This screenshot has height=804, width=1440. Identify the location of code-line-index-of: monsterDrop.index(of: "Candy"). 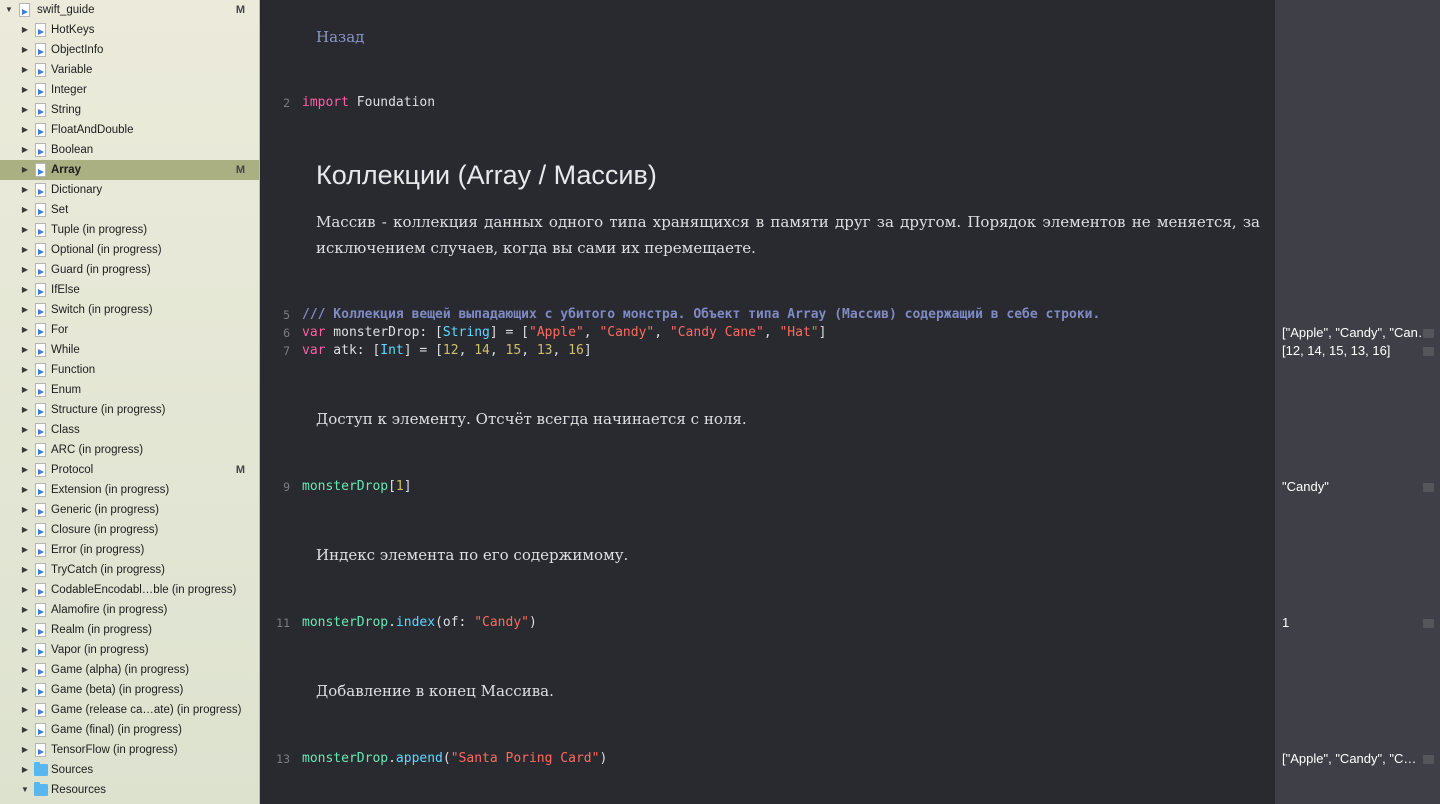
(419, 622).